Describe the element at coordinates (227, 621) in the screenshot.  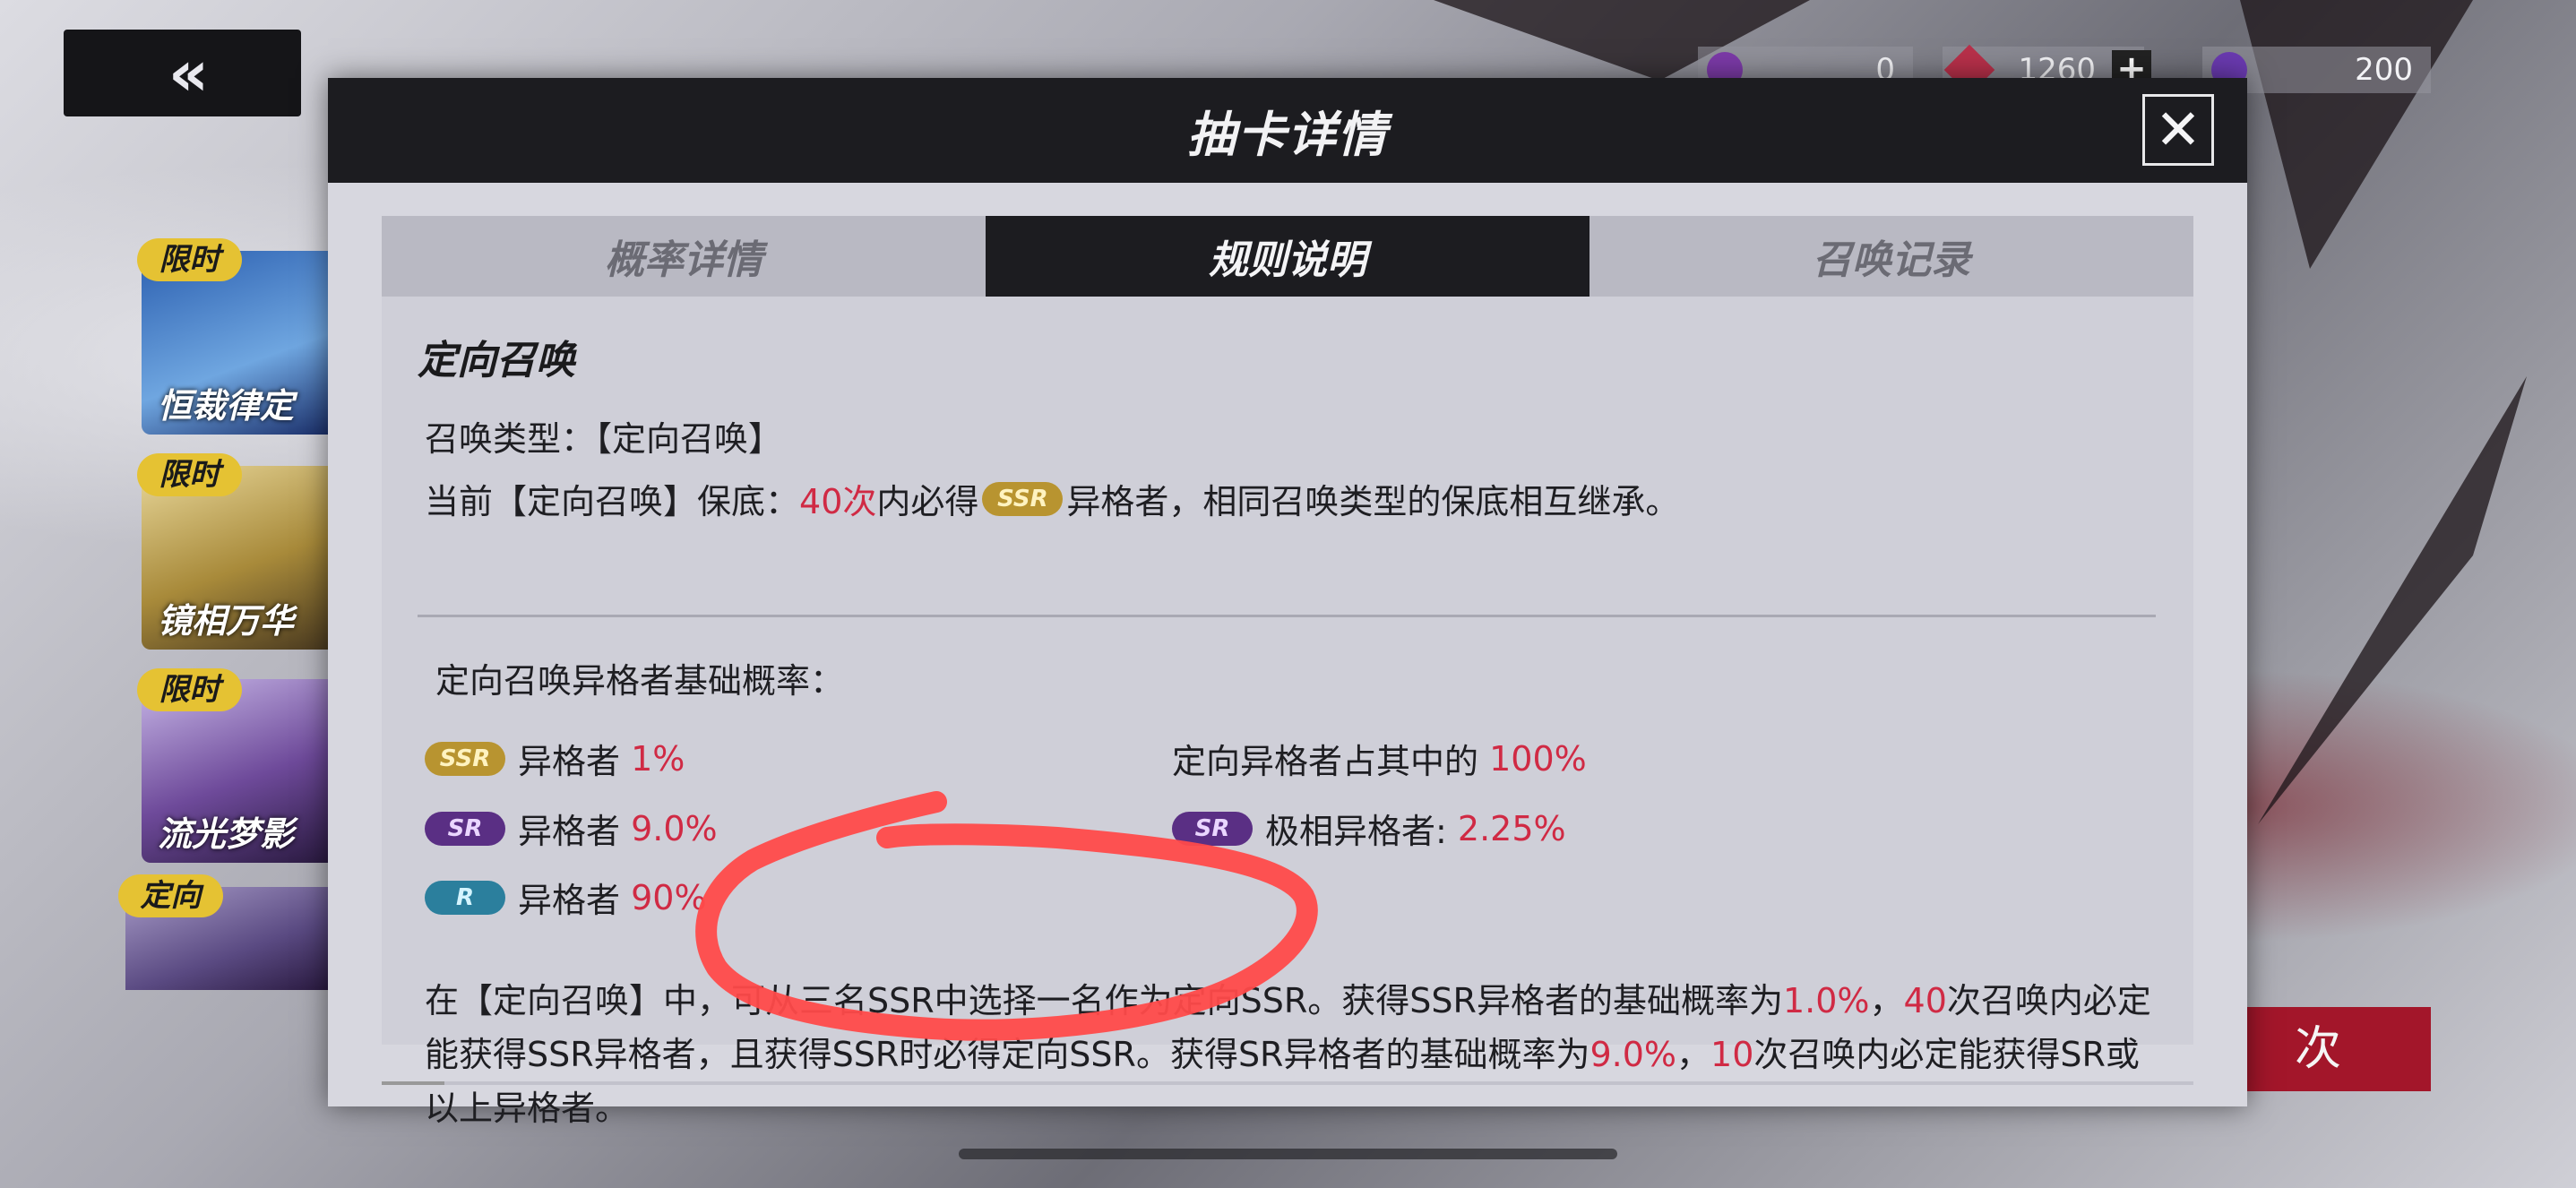
I see `banner-name: 镜相万华` at that location.